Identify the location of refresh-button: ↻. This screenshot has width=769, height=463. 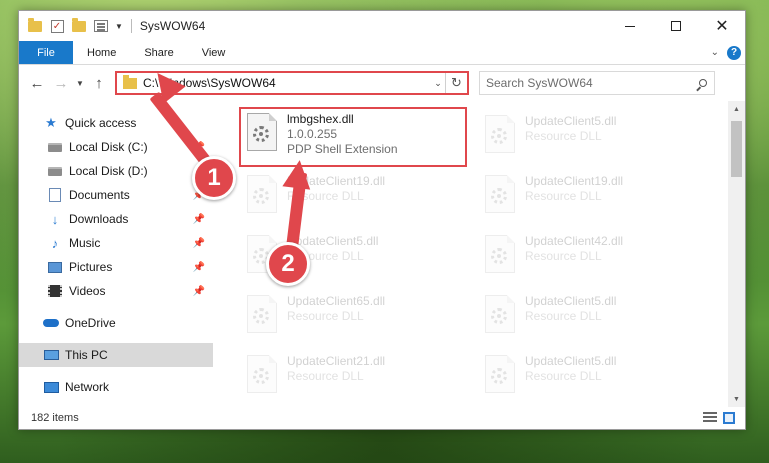
(456, 83).